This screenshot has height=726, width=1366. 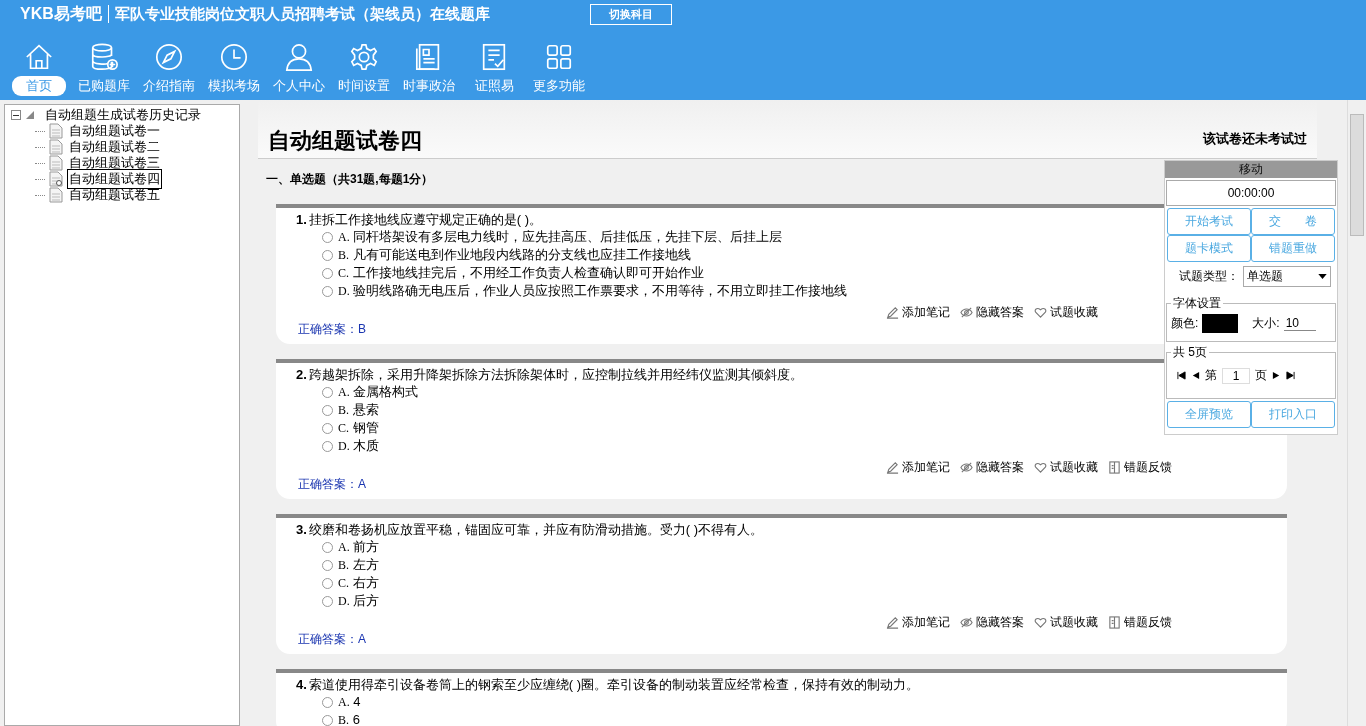 What do you see at coordinates (1287, 276) in the screenshot?
I see `type-dropdown: 单选题` at bounding box center [1287, 276].